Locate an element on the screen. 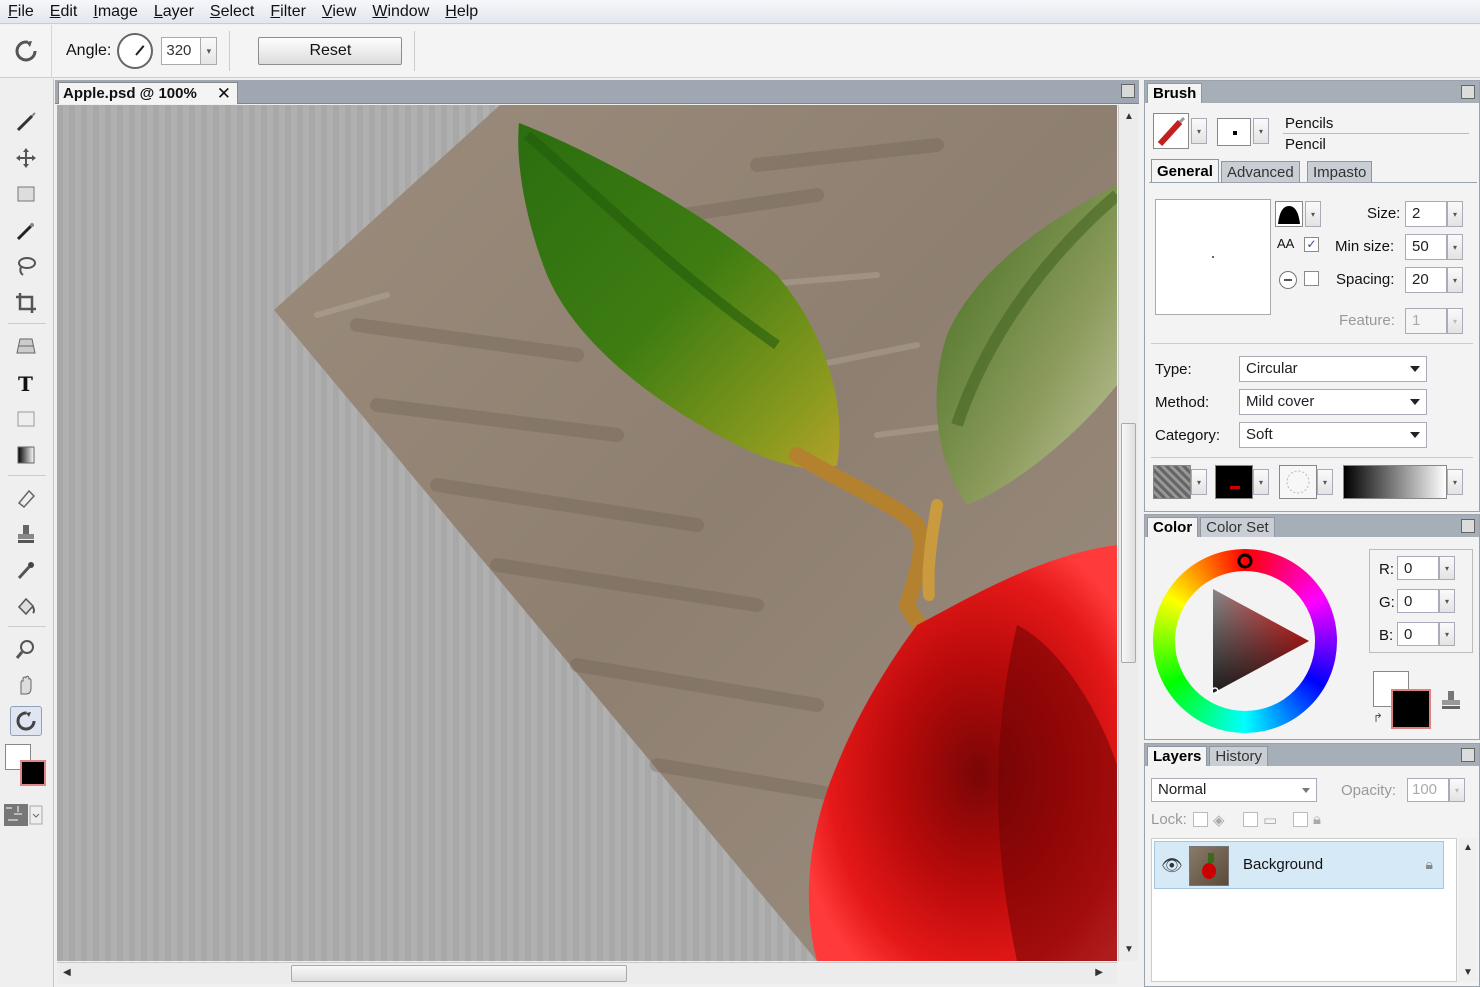  angle-input: 320 is located at coordinates (181, 51).